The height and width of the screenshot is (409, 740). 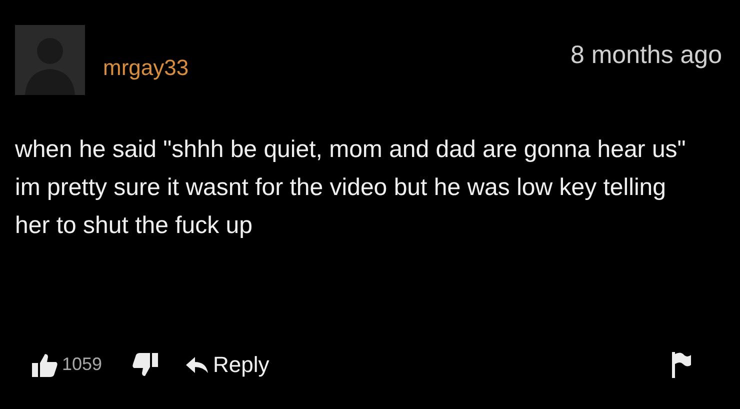 What do you see at coordinates (681, 365) in the screenshot?
I see `flag-icon` at bounding box center [681, 365].